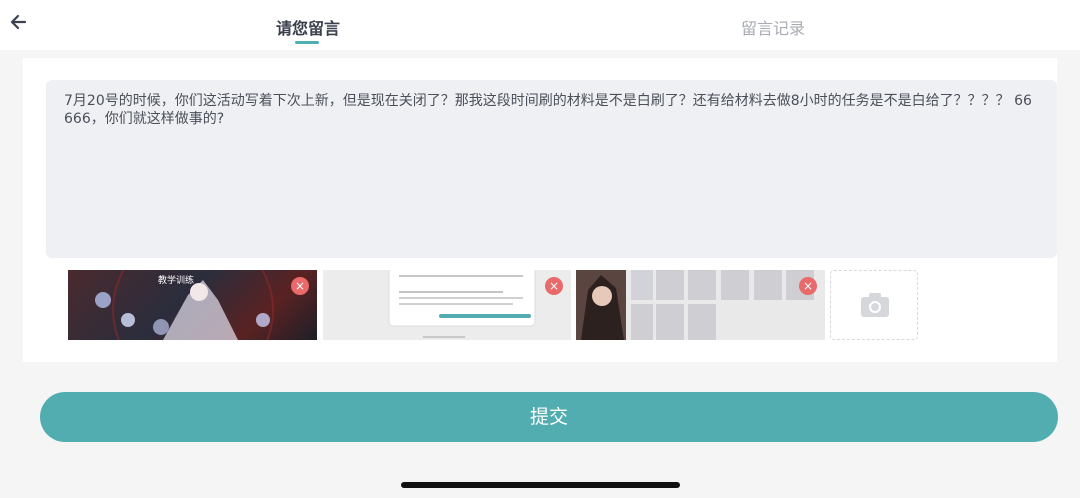 The width and height of the screenshot is (1080, 498). Describe the element at coordinates (773, 29) in the screenshot. I see `tab-message-history: 留言记录` at that location.